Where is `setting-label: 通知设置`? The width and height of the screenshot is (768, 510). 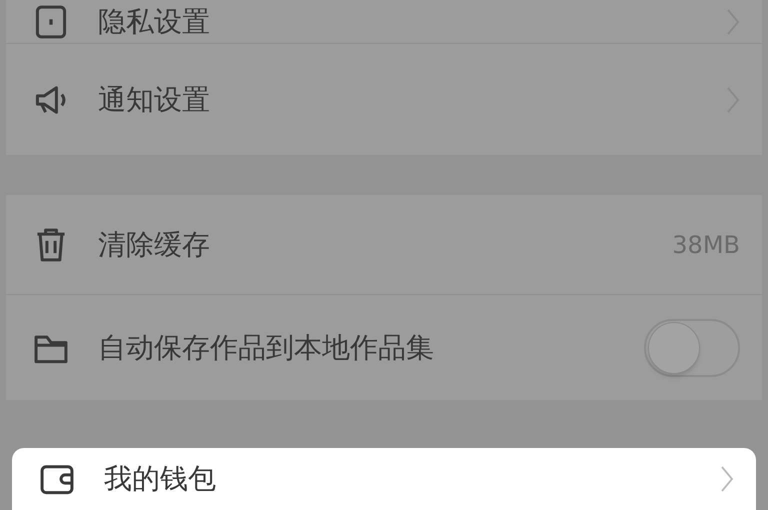
setting-label: 通知设置 is located at coordinates (154, 100).